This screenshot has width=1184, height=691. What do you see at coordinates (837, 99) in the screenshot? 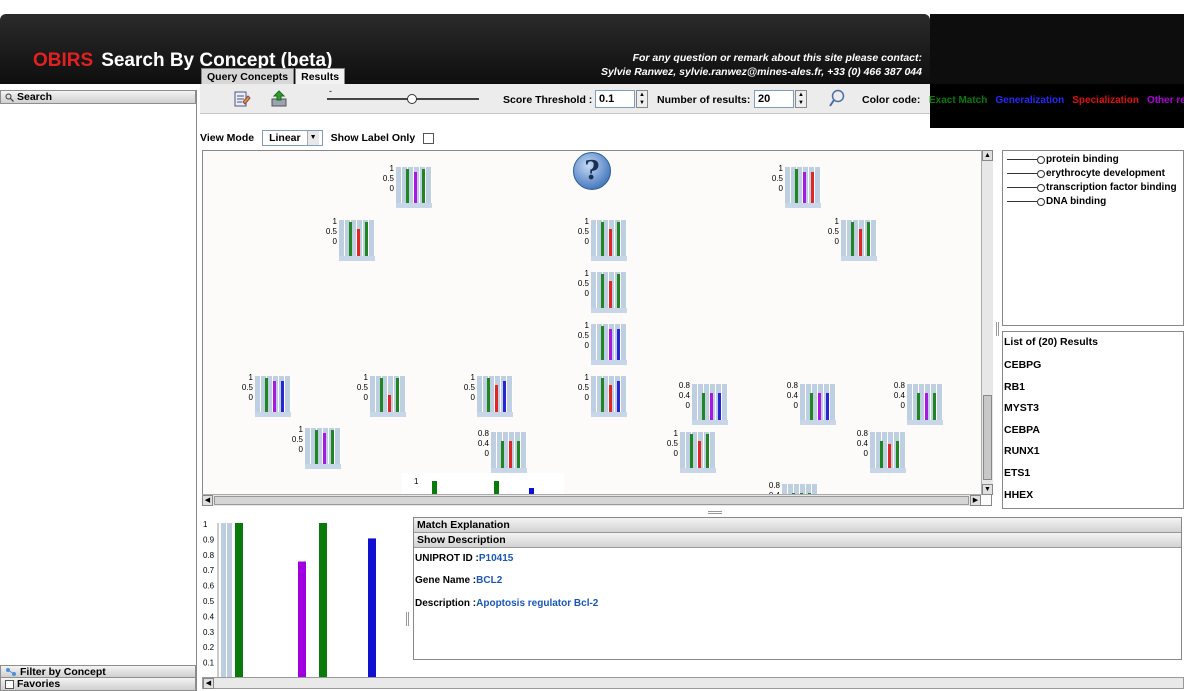
I see `search-icon` at bounding box center [837, 99].